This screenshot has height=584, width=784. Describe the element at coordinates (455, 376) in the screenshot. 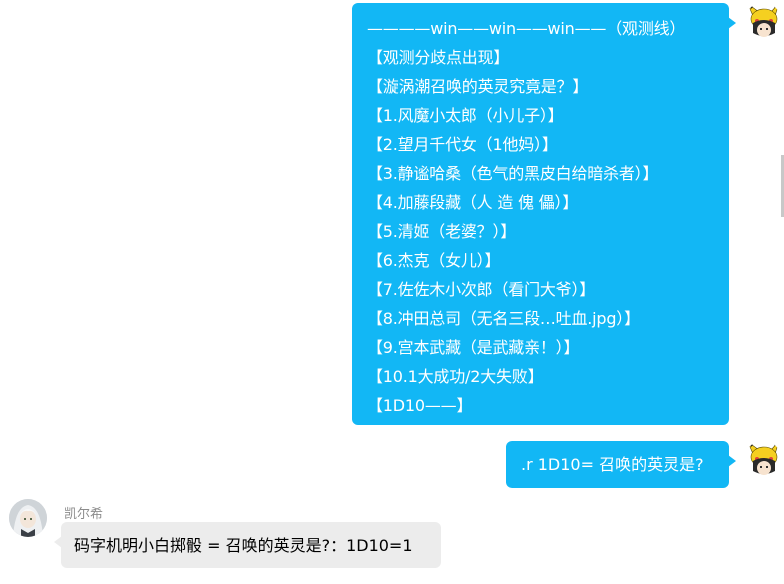

I see `message-line: 【10.1大成功/2大失败】` at that location.